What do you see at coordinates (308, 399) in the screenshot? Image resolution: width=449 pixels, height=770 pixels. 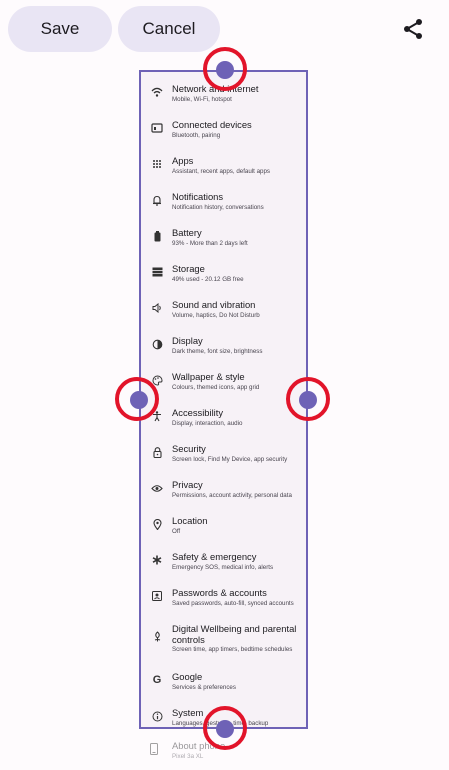 I see `highlight-ring-right` at bounding box center [308, 399].